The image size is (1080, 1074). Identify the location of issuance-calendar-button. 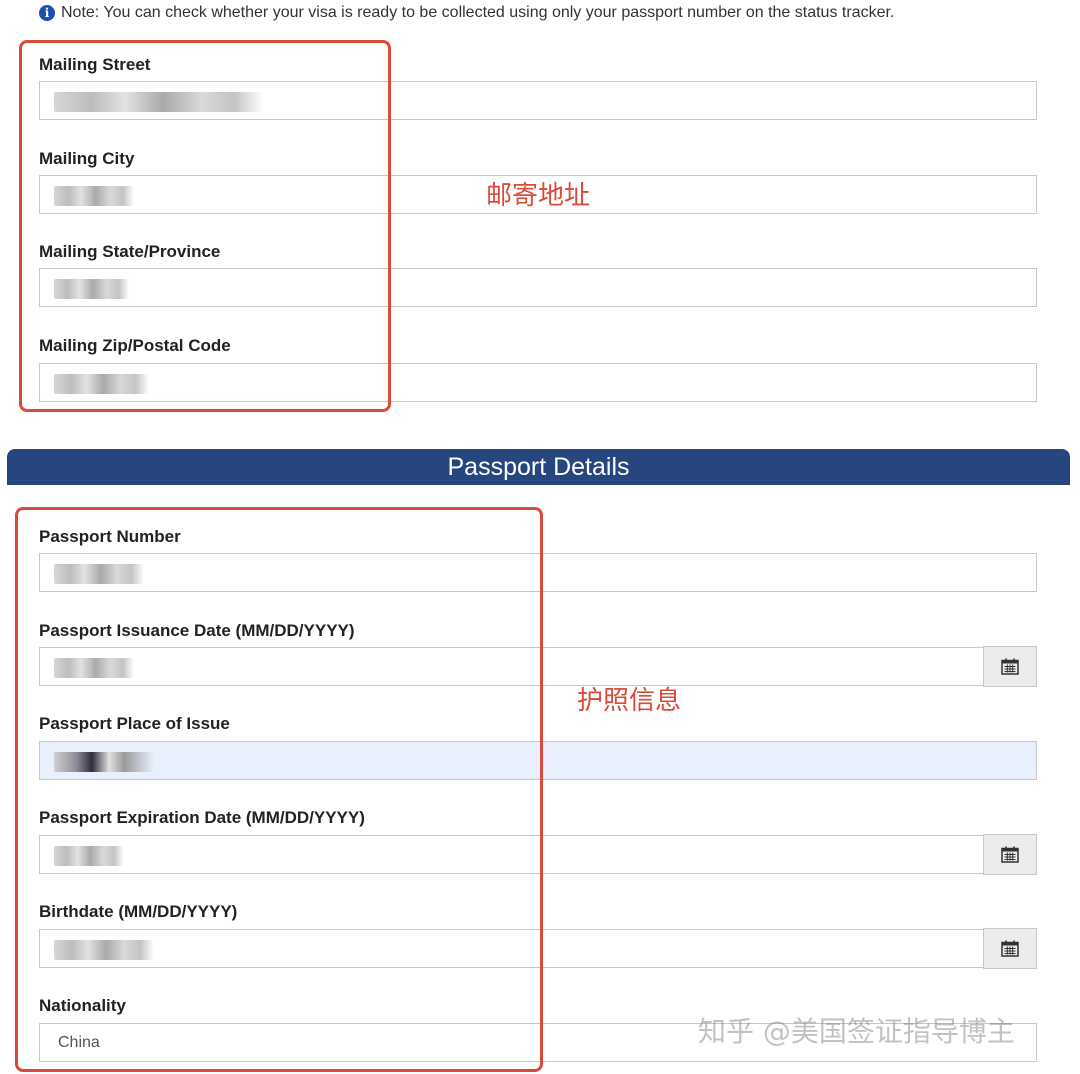
(1010, 666).